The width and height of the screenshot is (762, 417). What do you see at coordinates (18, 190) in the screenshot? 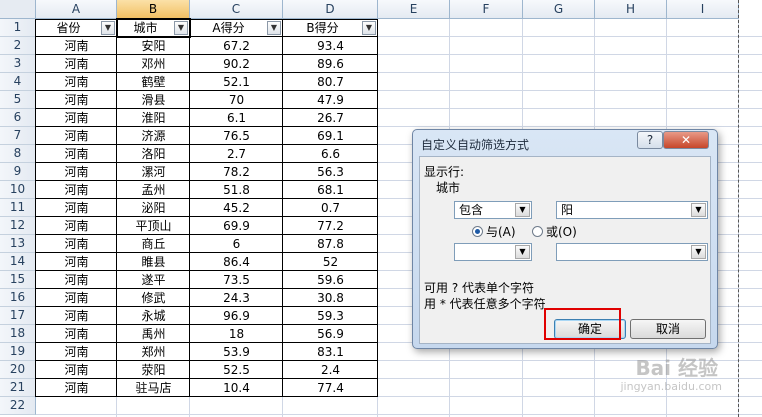
I see `row-header-10: 10` at bounding box center [18, 190].